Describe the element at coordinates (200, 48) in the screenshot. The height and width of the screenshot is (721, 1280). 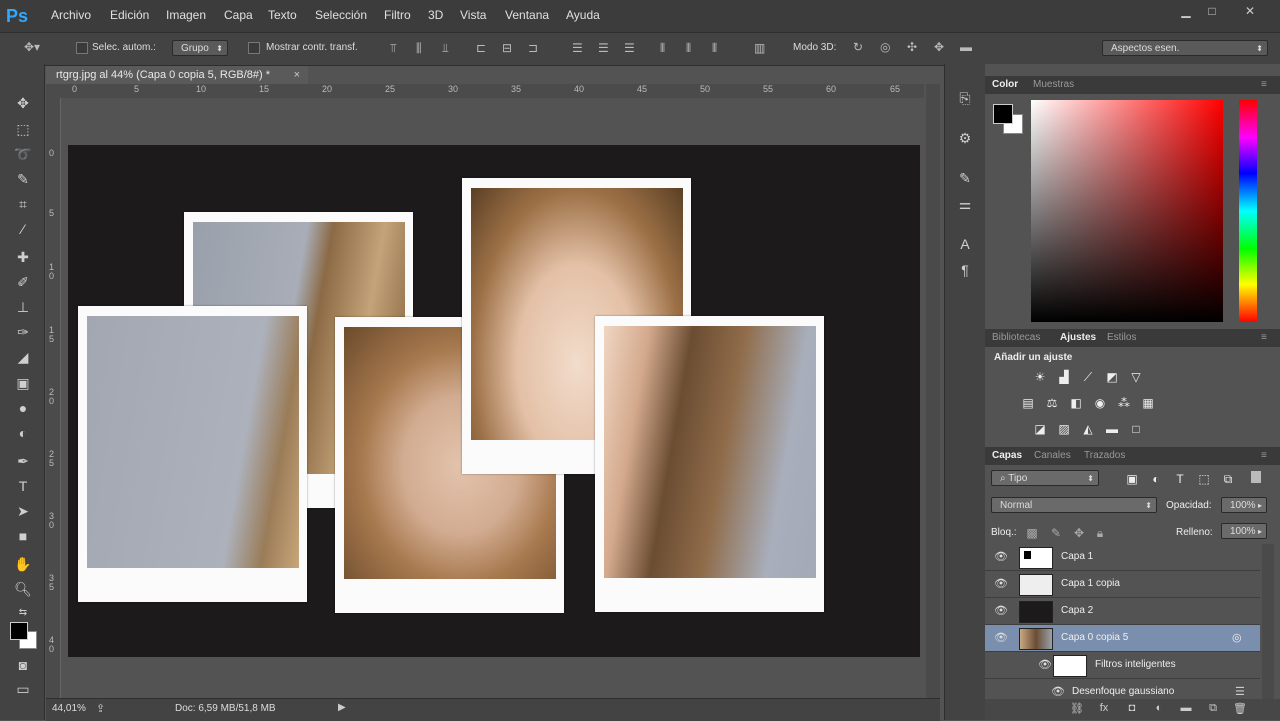
I see `auto-select-dropdown: Grupo ⬍` at that location.